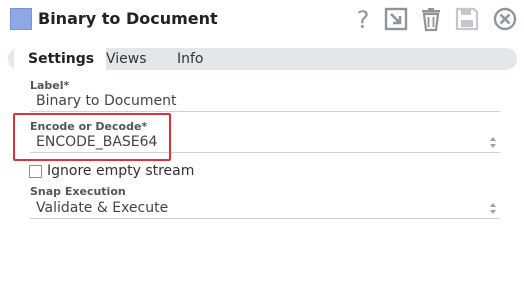  Describe the element at coordinates (262, 59) in the screenshot. I see `tab-bar: Settings Views Info` at that location.